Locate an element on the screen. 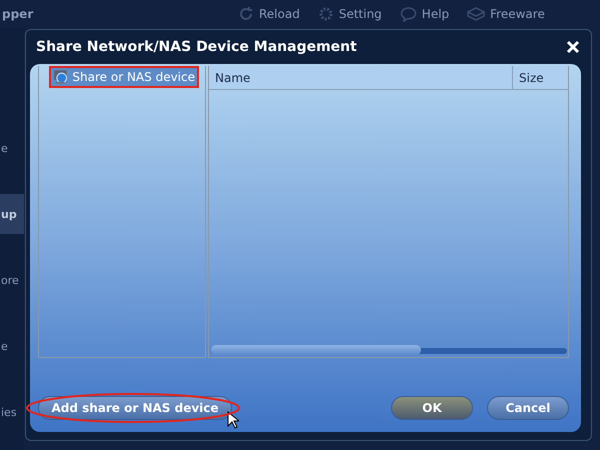 This screenshot has height=450, width=600. sidebar-item: ore is located at coordinates (12, 280).